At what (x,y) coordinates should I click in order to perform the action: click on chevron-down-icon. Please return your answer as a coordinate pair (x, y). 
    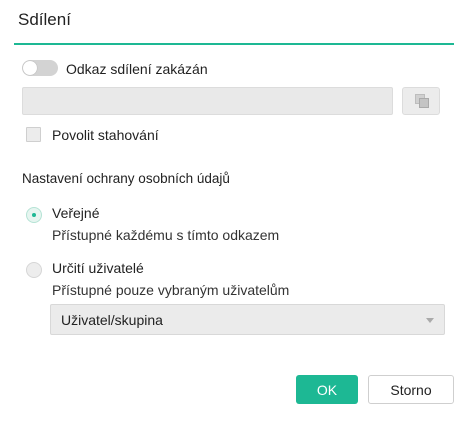
    Looking at the image, I should click on (430, 320).